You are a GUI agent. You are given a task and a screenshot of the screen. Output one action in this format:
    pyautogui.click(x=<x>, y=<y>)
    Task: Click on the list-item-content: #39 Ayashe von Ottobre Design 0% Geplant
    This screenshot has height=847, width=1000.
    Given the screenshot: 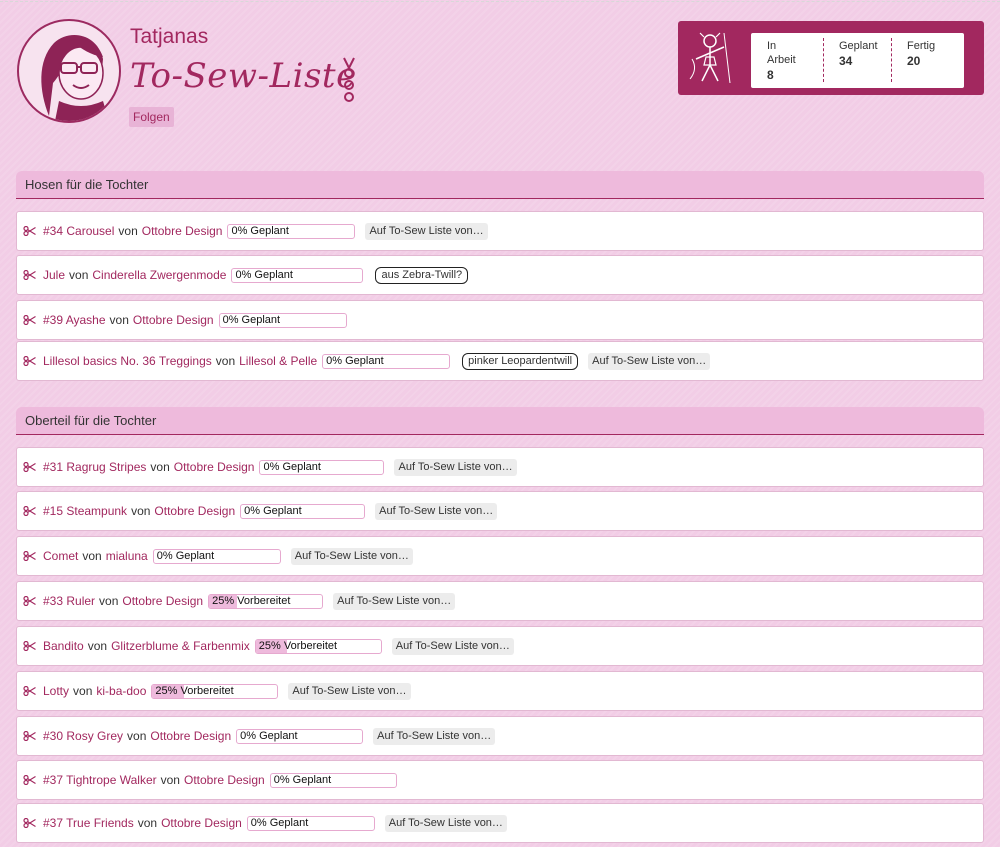 What is the action you would take?
    pyautogui.click(x=185, y=320)
    